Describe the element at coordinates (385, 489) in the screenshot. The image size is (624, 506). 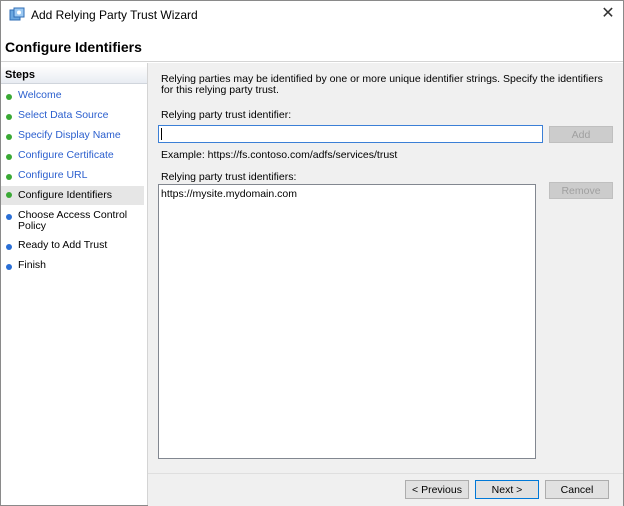
I see `wizard-footer: < Previous Next > Cancel` at that location.